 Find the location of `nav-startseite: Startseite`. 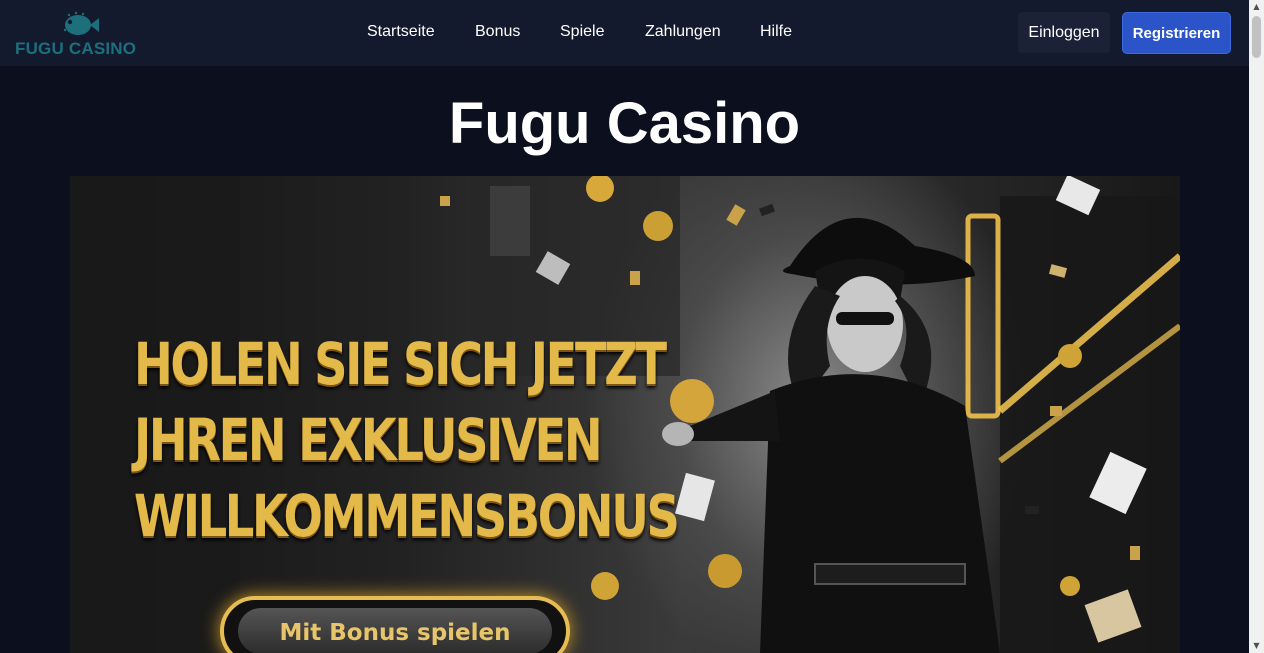

nav-startseite: Startseite is located at coordinates (401, 32).